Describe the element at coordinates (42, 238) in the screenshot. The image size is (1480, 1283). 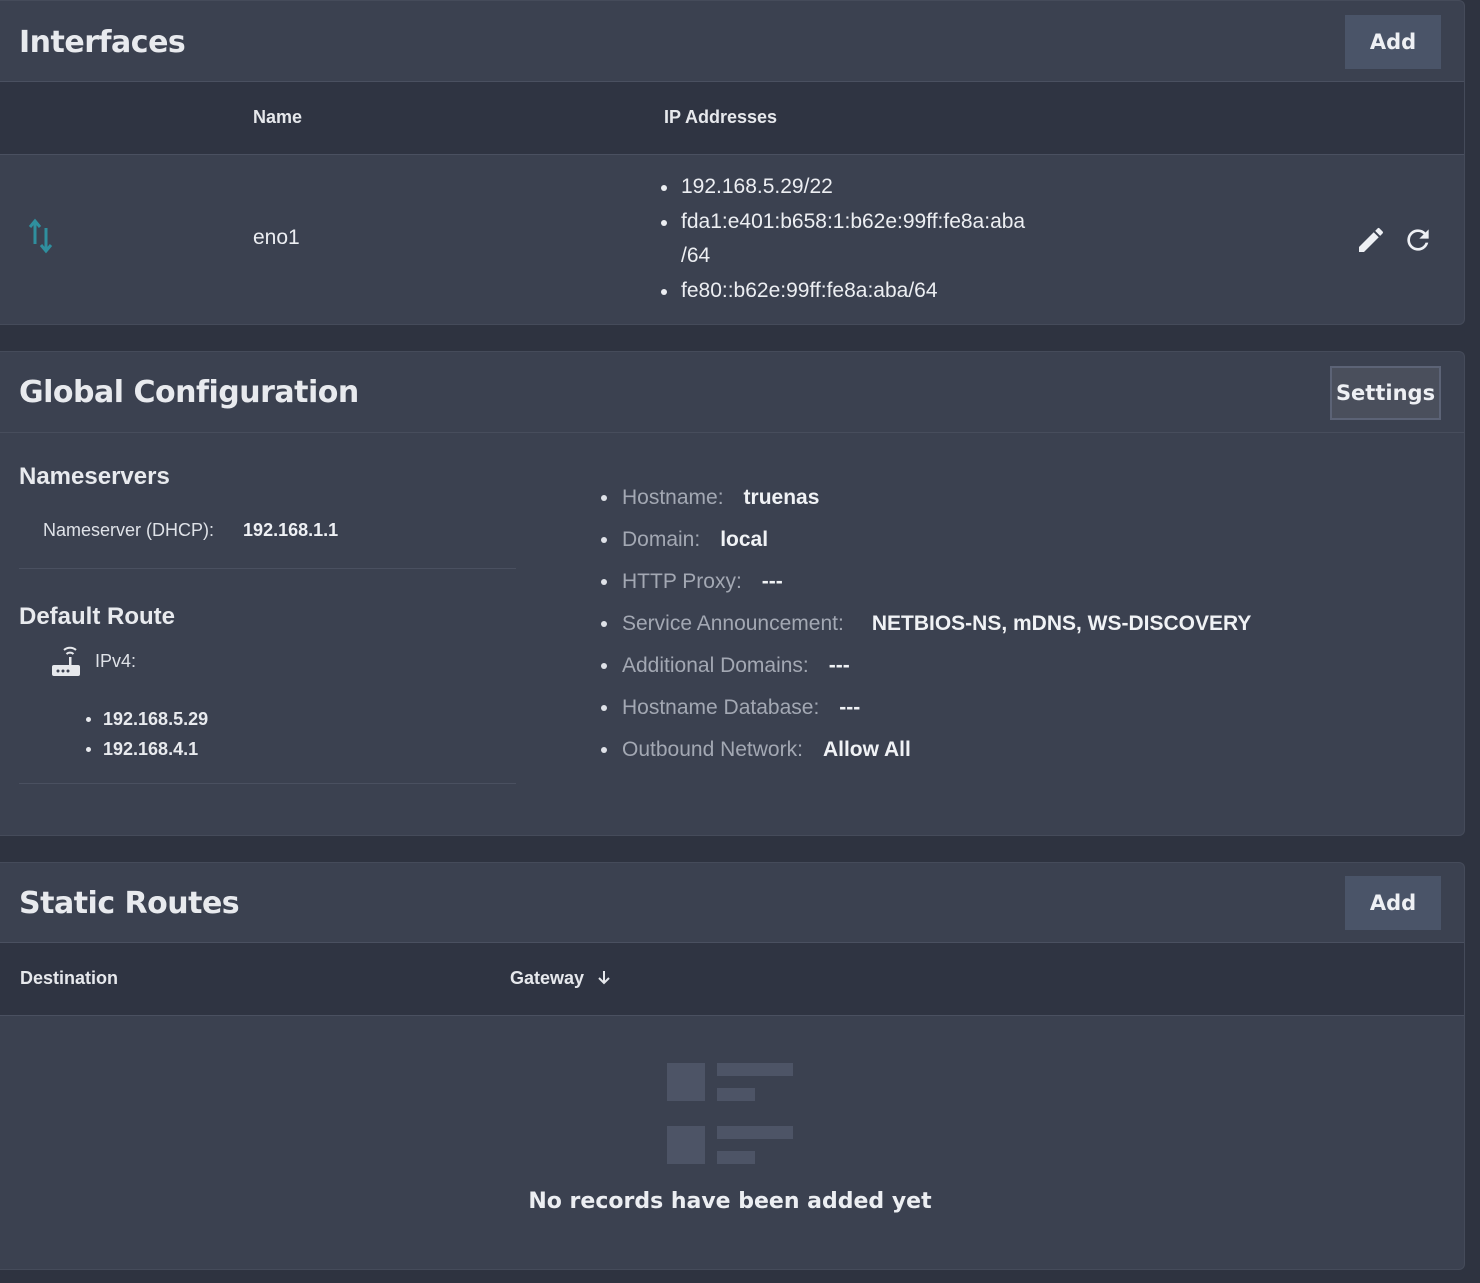
I see `network-activity-icon` at that location.